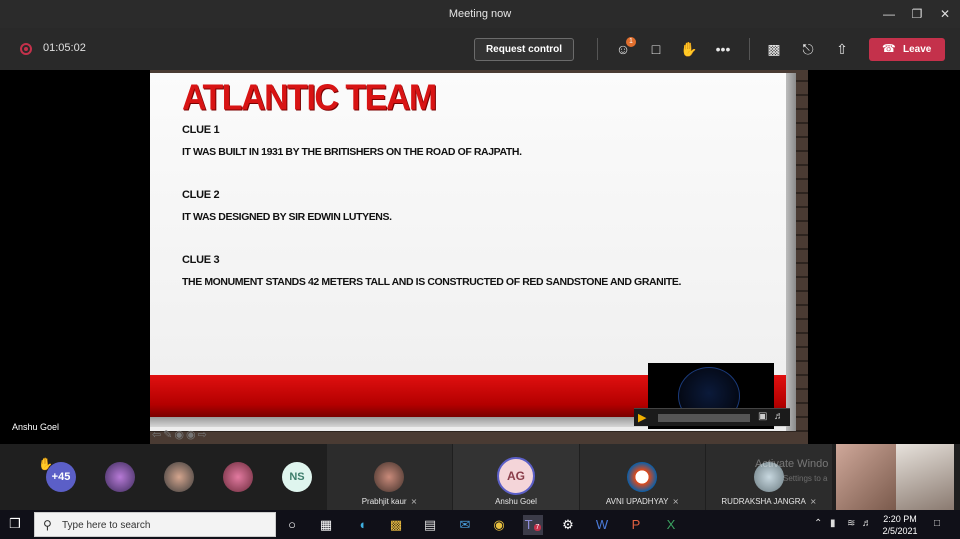 The height and width of the screenshot is (539, 960). What do you see at coordinates (524, 49) in the screenshot?
I see `request-control-button: Request control` at bounding box center [524, 49].